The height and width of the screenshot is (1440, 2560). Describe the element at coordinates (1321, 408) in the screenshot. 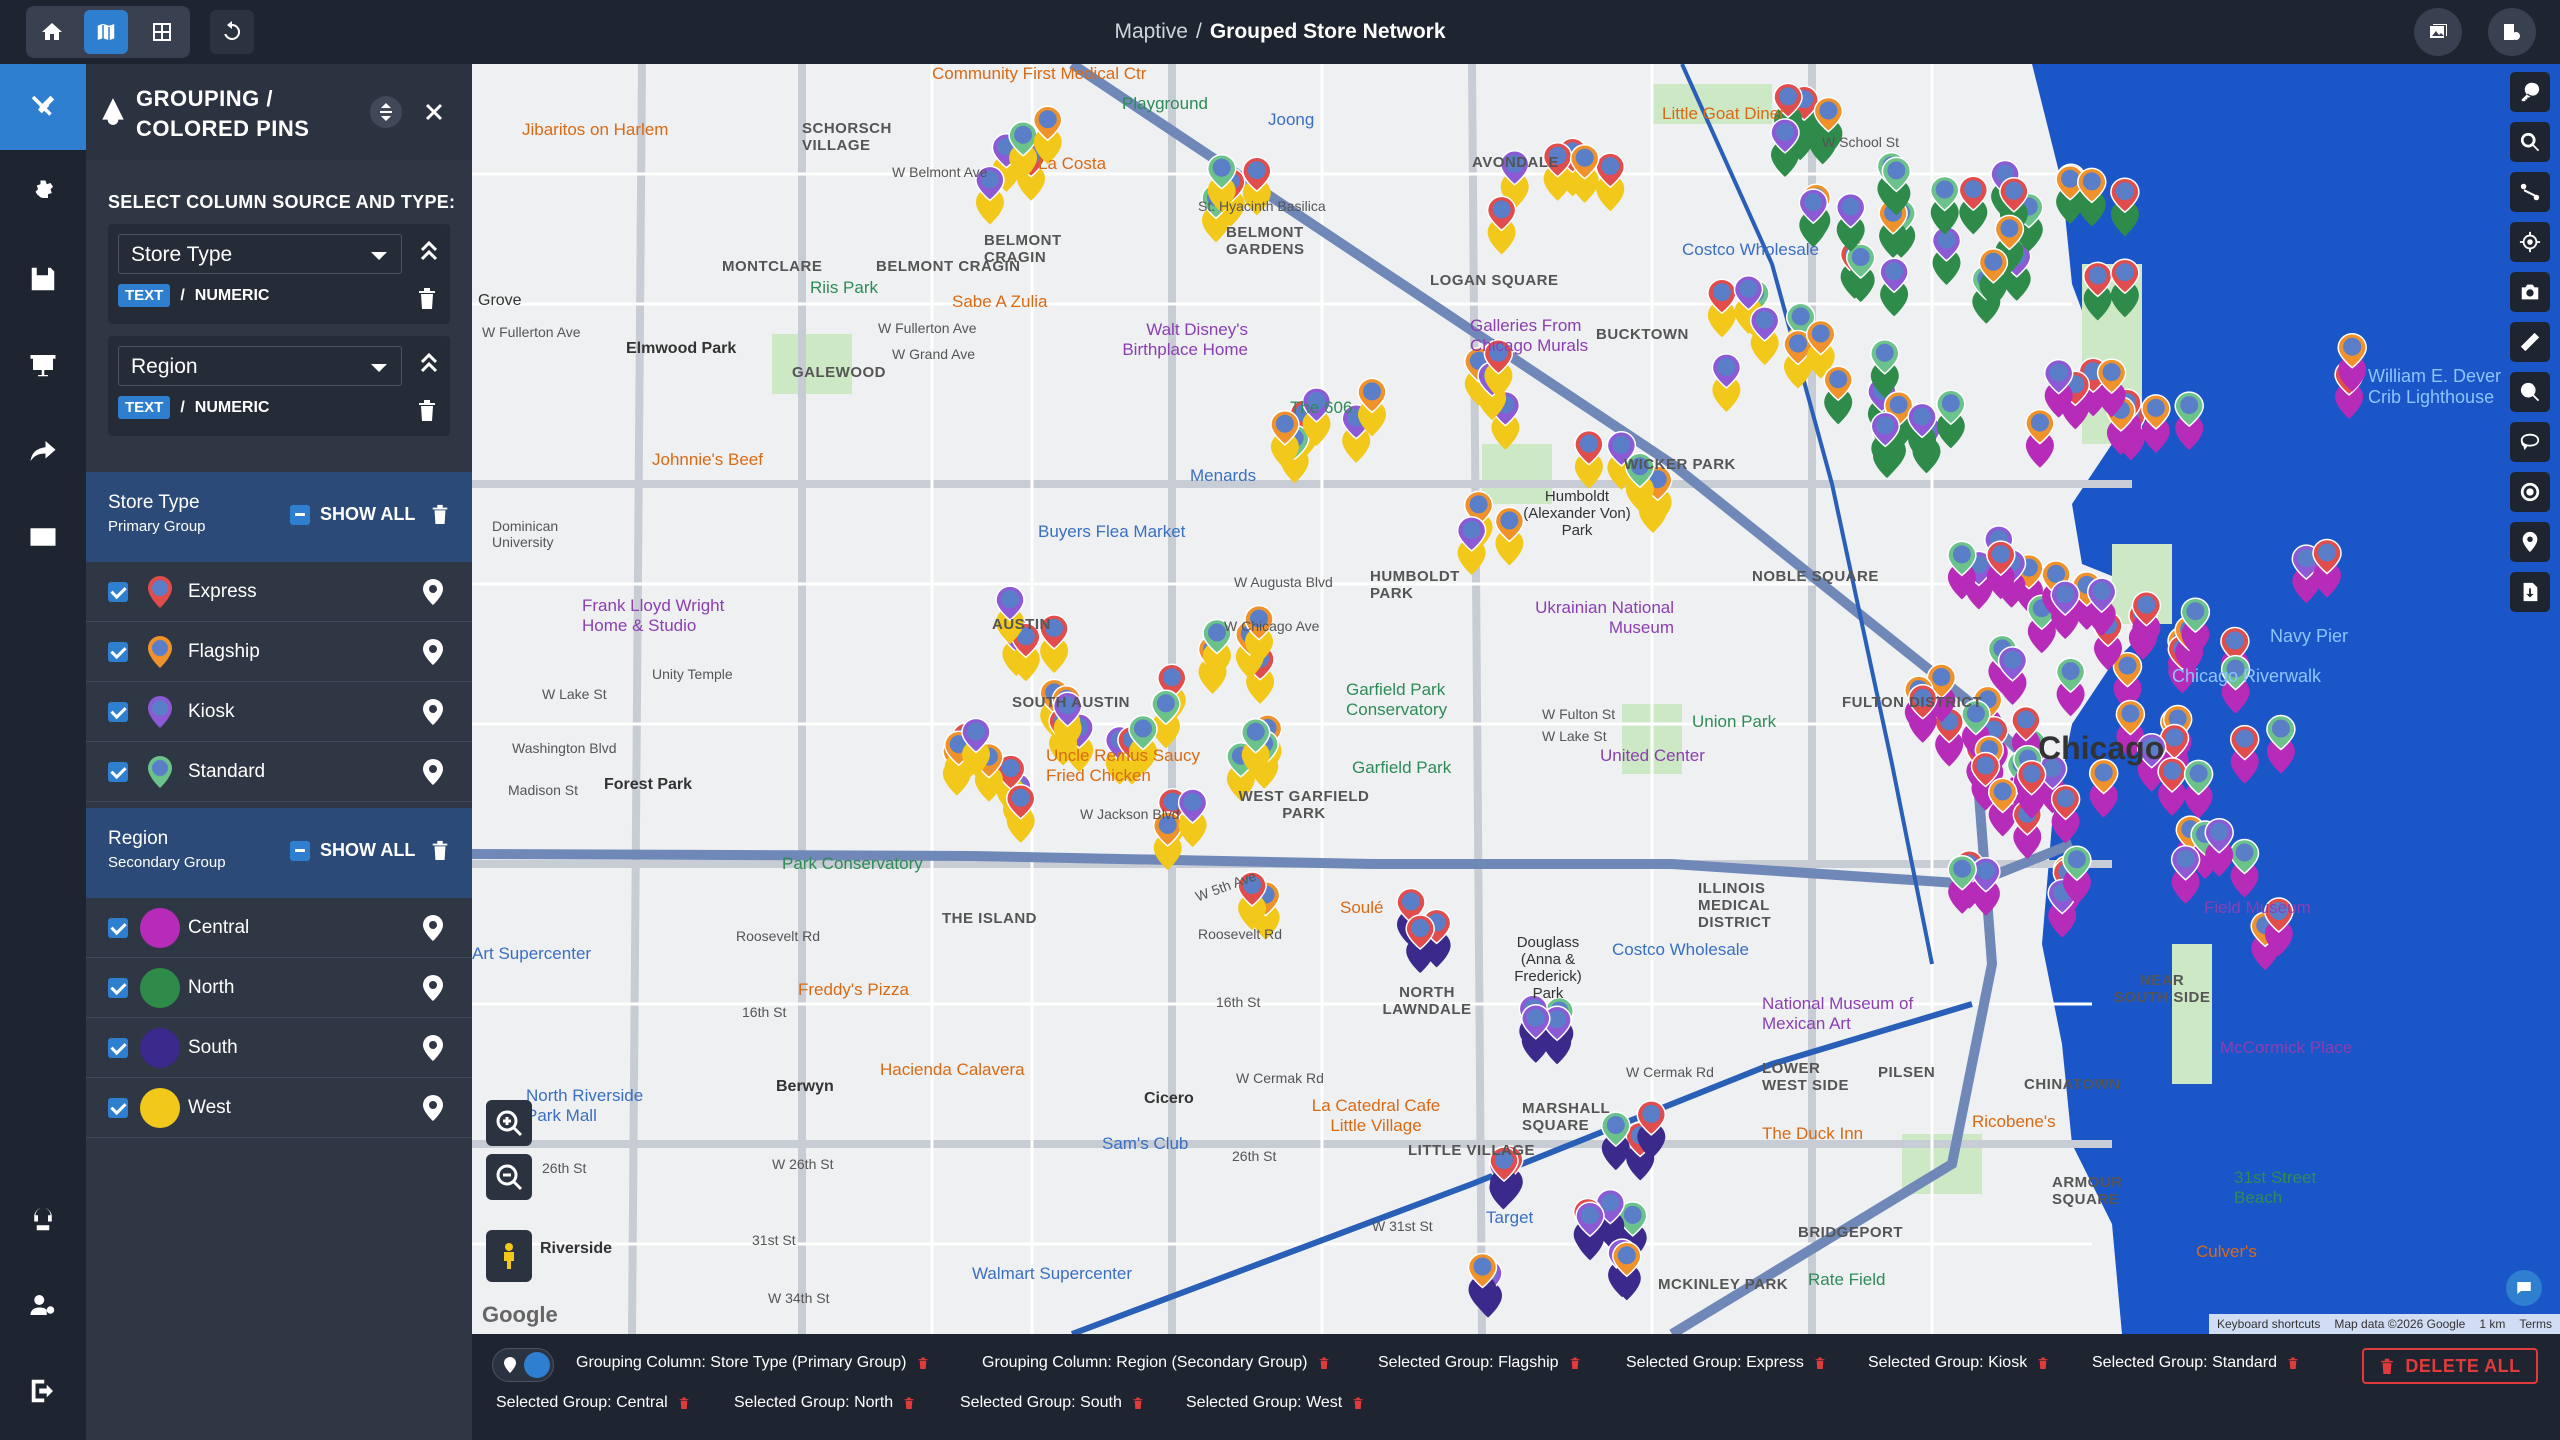

I see `map-label: The 606` at that location.